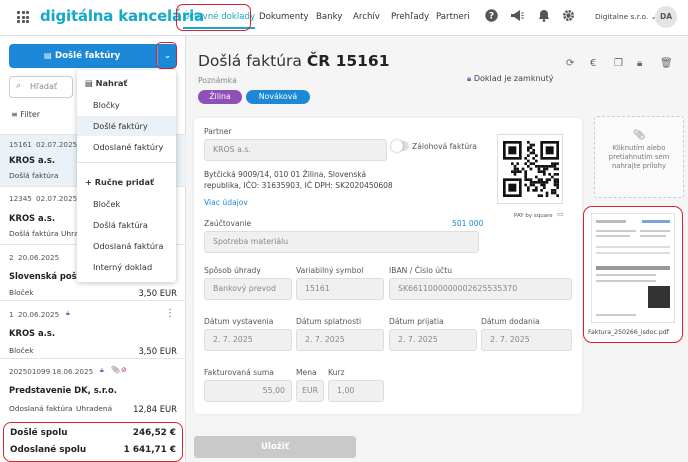 This screenshot has width=688, height=462. What do you see at coordinates (659, 297) in the screenshot?
I see `preview-qr` at bounding box center [659, 297].